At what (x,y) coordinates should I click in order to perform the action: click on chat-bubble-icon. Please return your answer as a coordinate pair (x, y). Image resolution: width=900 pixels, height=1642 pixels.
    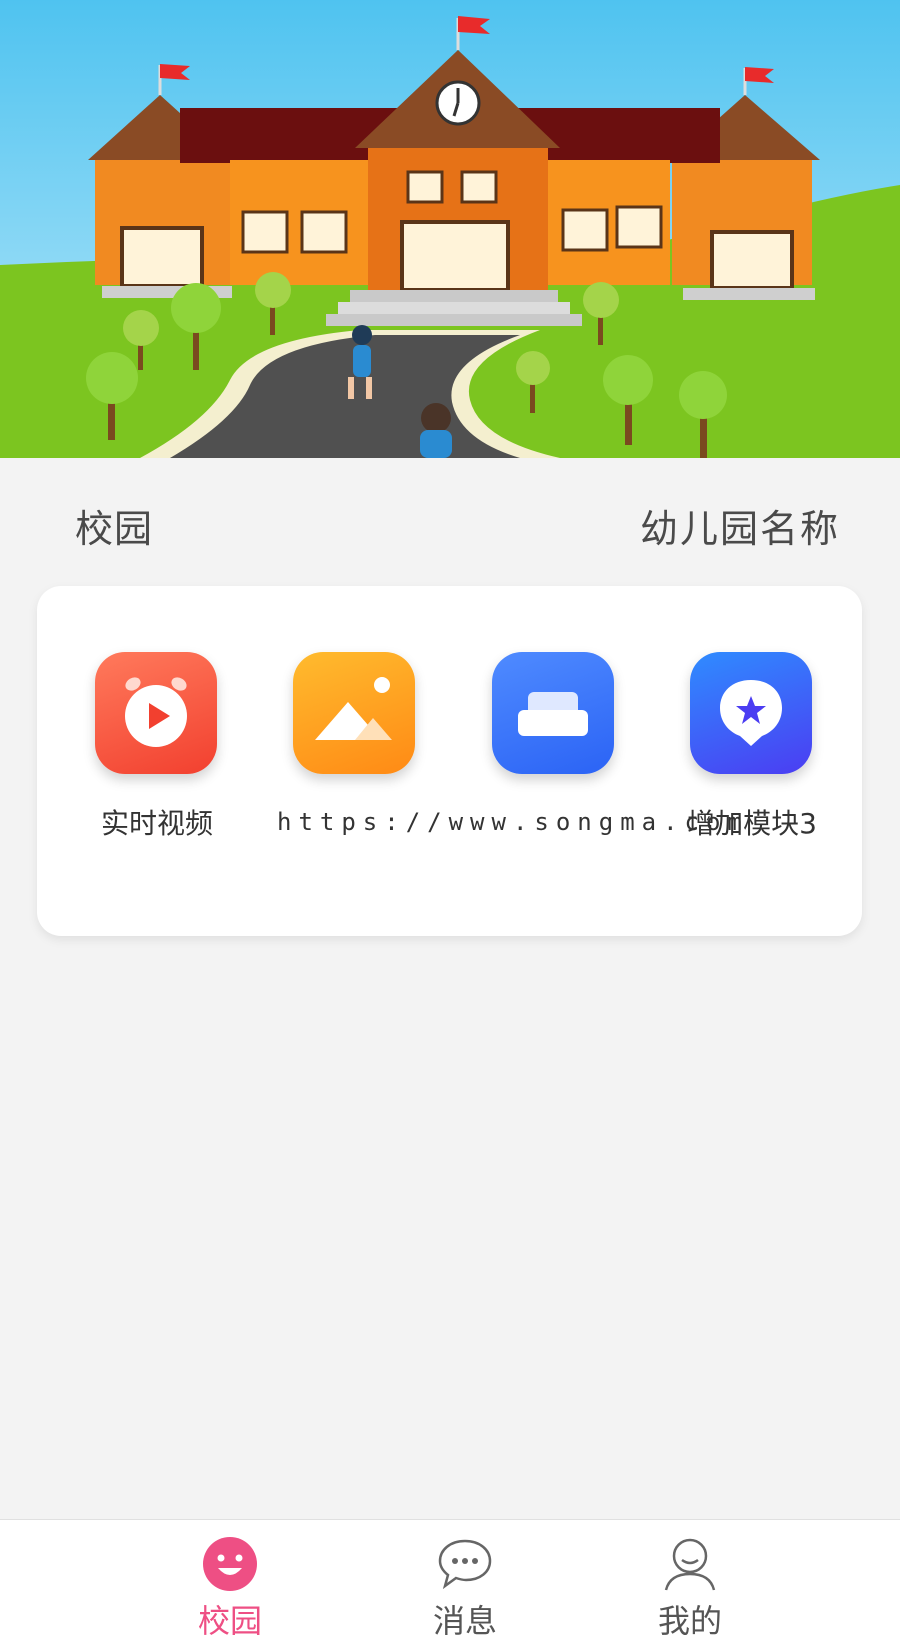
    Looking at the image, I should click on (465, 1564).